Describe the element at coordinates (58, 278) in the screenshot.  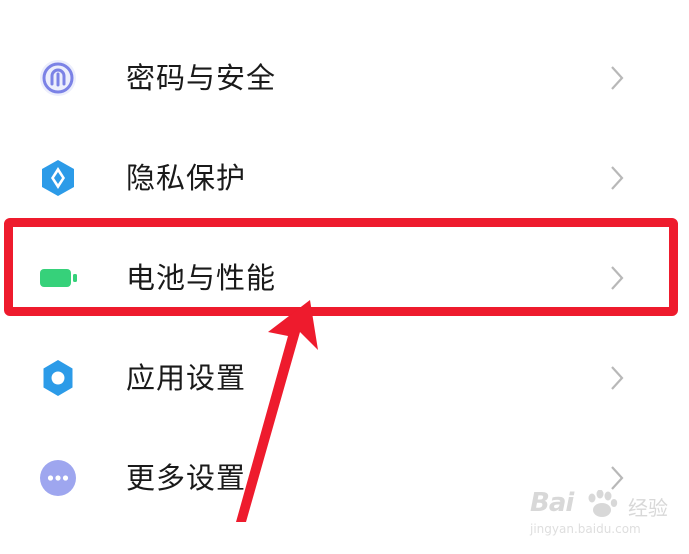
I see `battery-icon` at that location.